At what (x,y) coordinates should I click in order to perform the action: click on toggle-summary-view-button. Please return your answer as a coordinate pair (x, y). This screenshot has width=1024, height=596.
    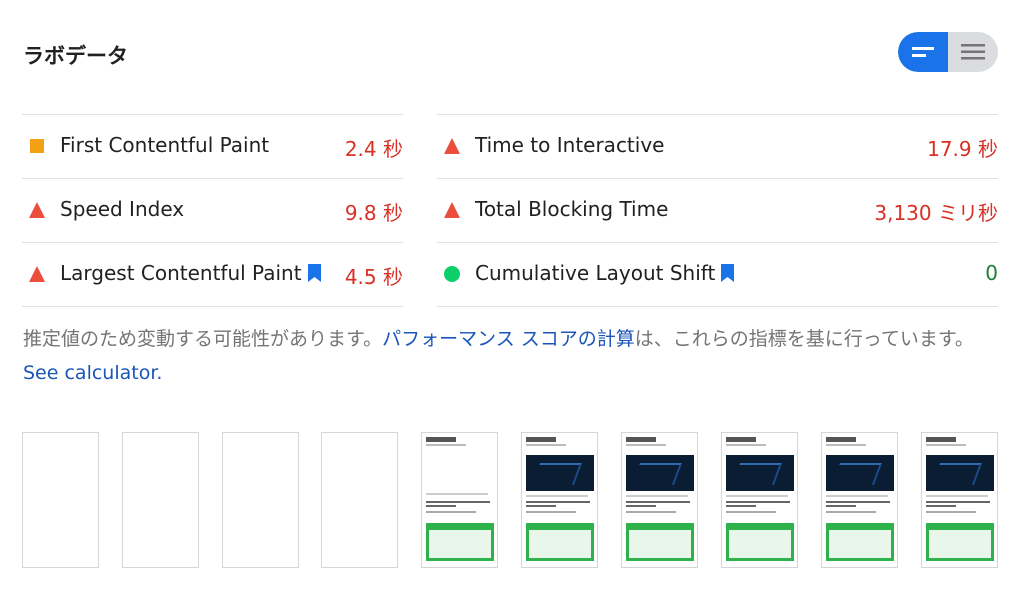
    Looking at the image, I should click on (923, 52).